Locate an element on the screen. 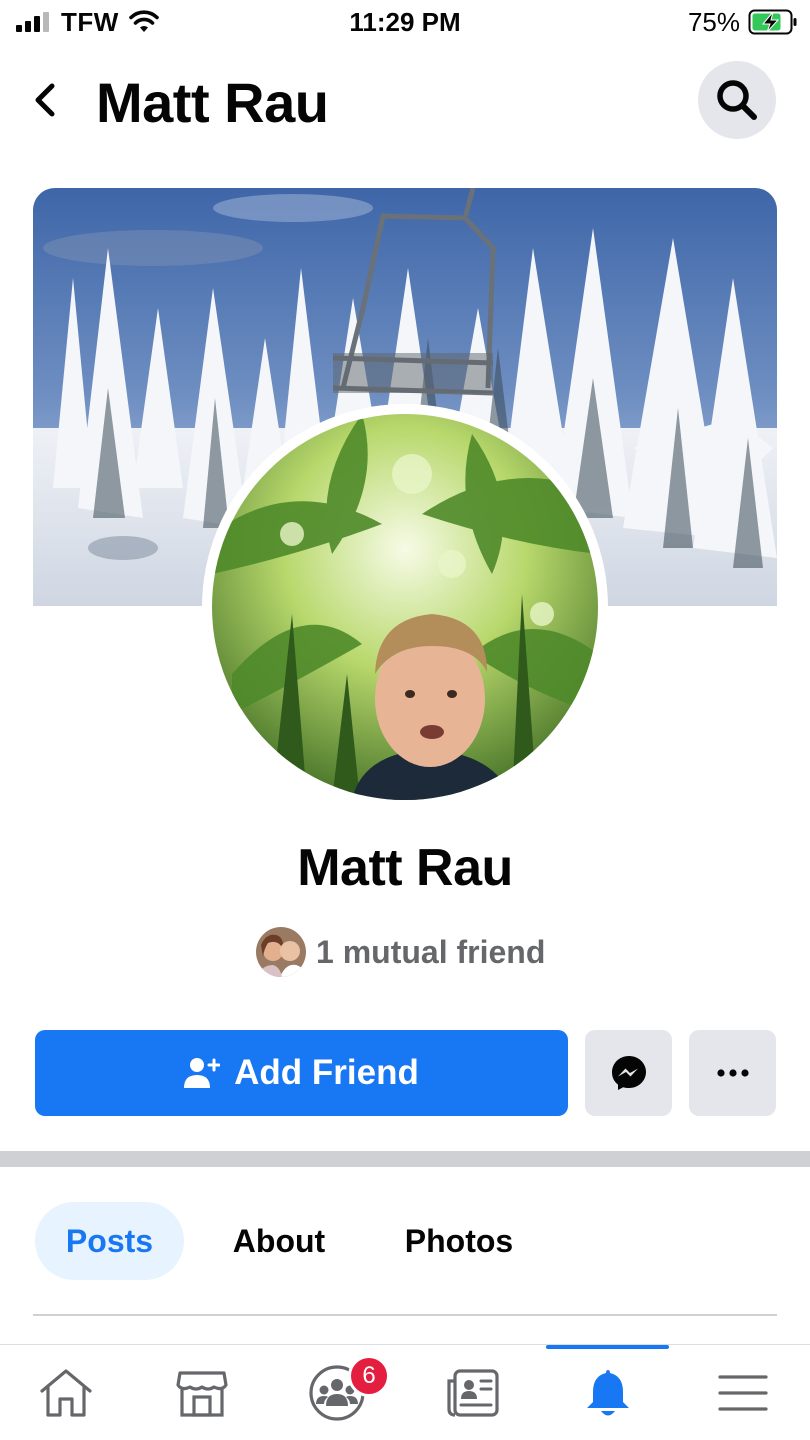 This screenshot has height=1440, width=810. mutual-friends-label: 1 mutual friend is located at coordinates (431, 951).